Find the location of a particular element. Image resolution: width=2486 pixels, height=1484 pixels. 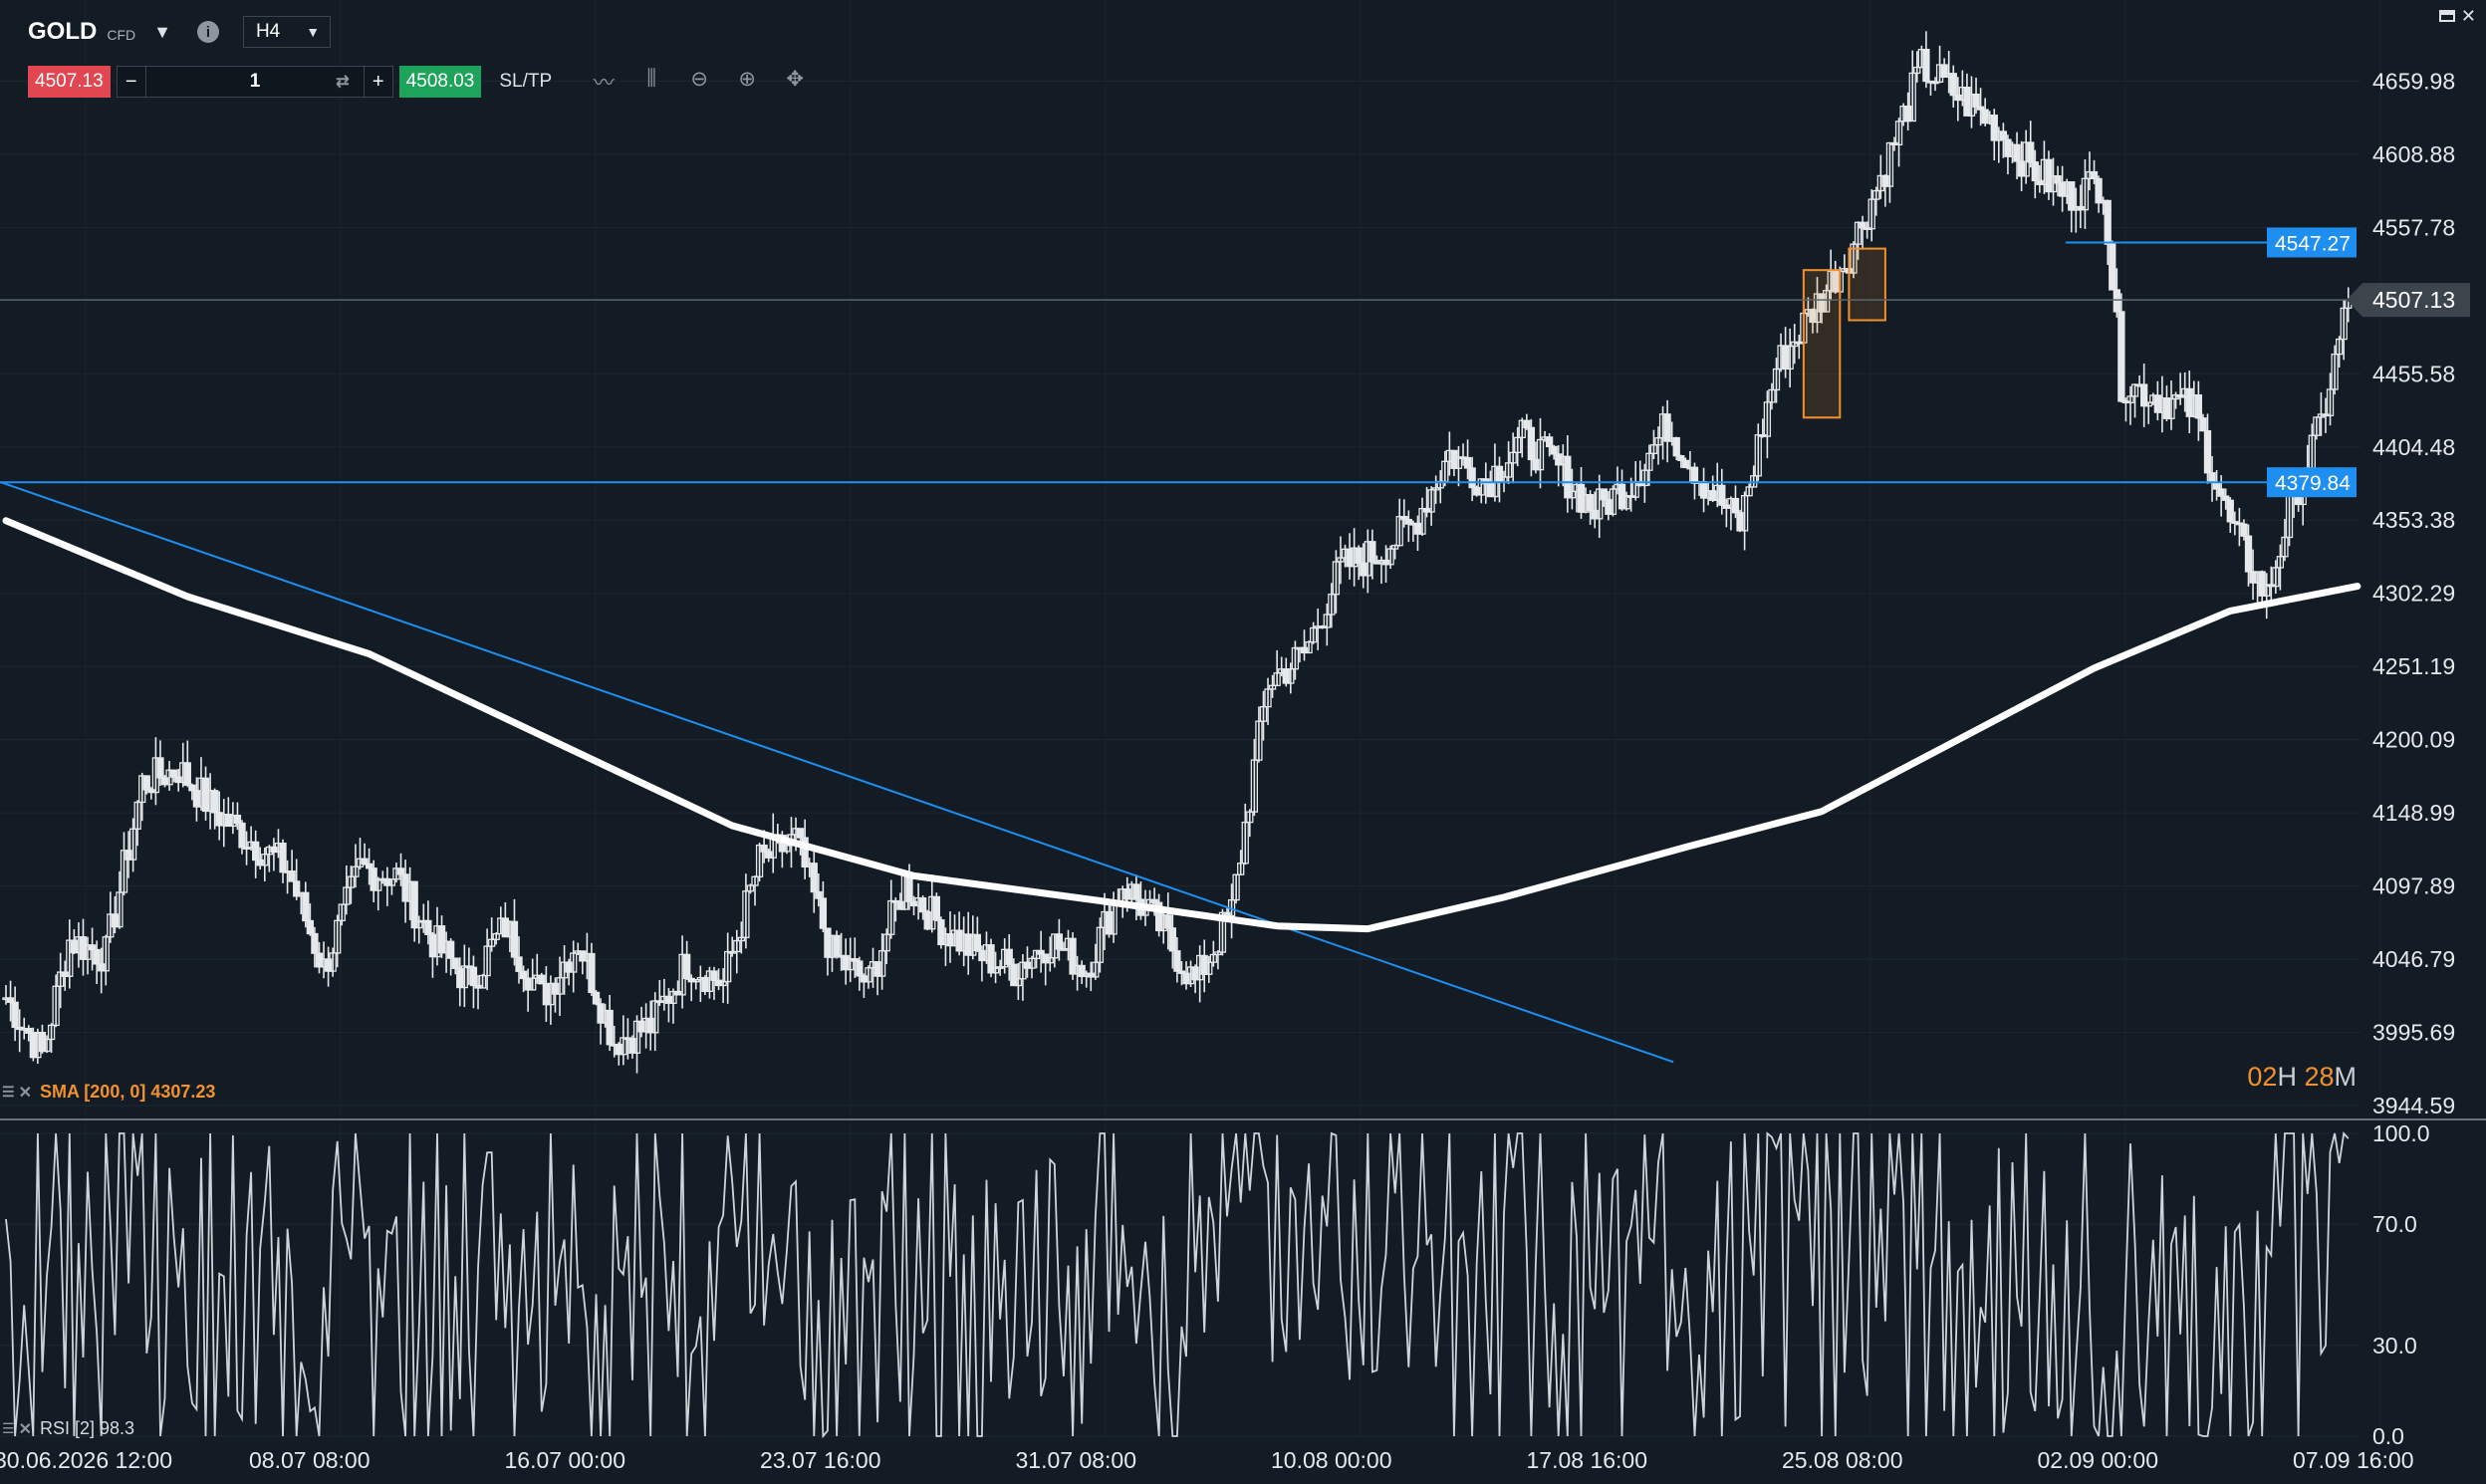

zoom-out-icon: ⊖ is located at coordinates (699, 82).